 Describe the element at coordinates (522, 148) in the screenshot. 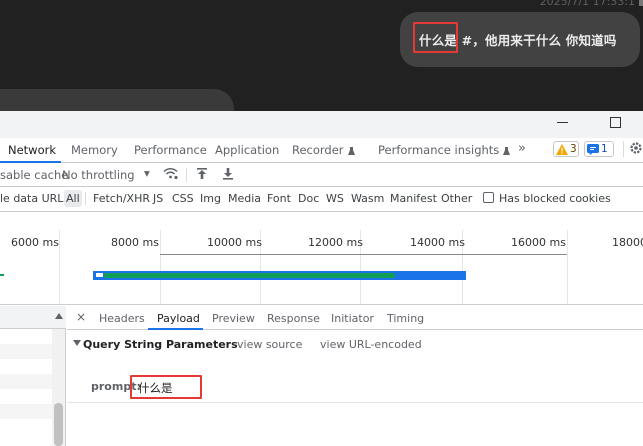

I see `more-tabs-button: »` at that location.